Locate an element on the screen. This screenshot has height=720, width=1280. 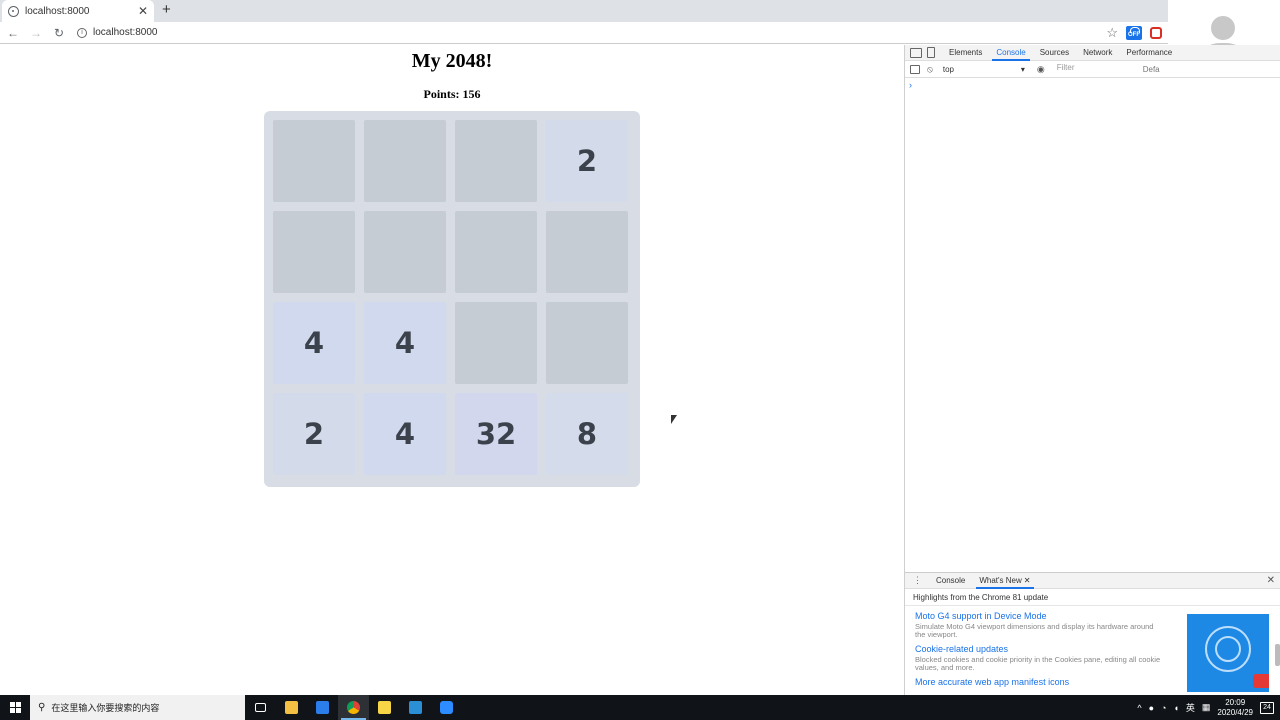
windows-logo-icon is located at coordinates (15, 707).